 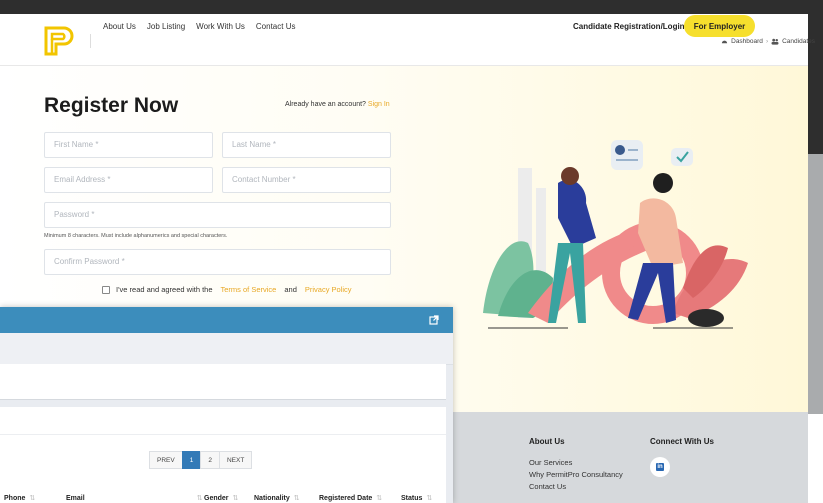 I want to click on linkedin-icon: in, so click(x=660, y=467).